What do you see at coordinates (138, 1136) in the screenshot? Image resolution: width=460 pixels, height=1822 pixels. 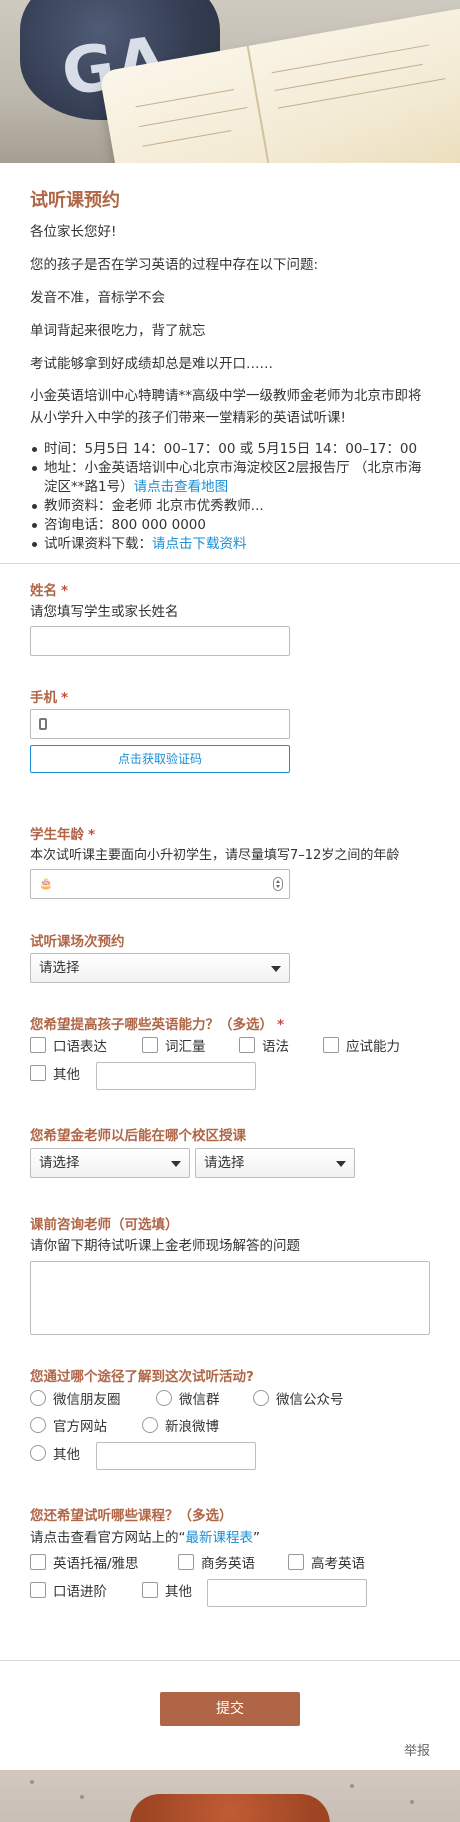 I see `campus-label: 您希望金老师以后能在哪个校区授课` at bounding box center [138, 1136].